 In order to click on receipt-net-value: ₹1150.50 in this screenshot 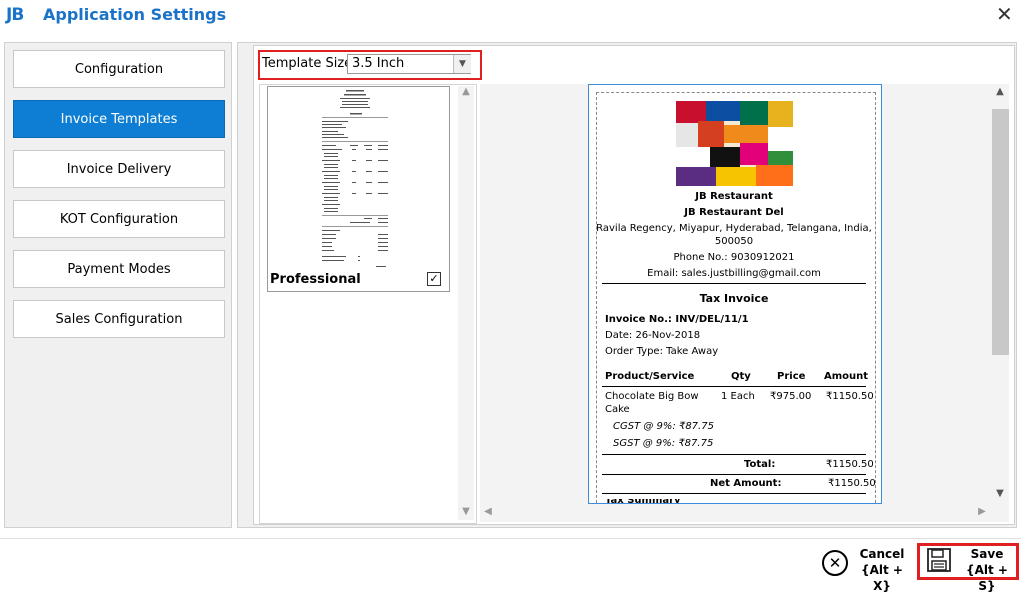, I will do `click(852, 483)`.